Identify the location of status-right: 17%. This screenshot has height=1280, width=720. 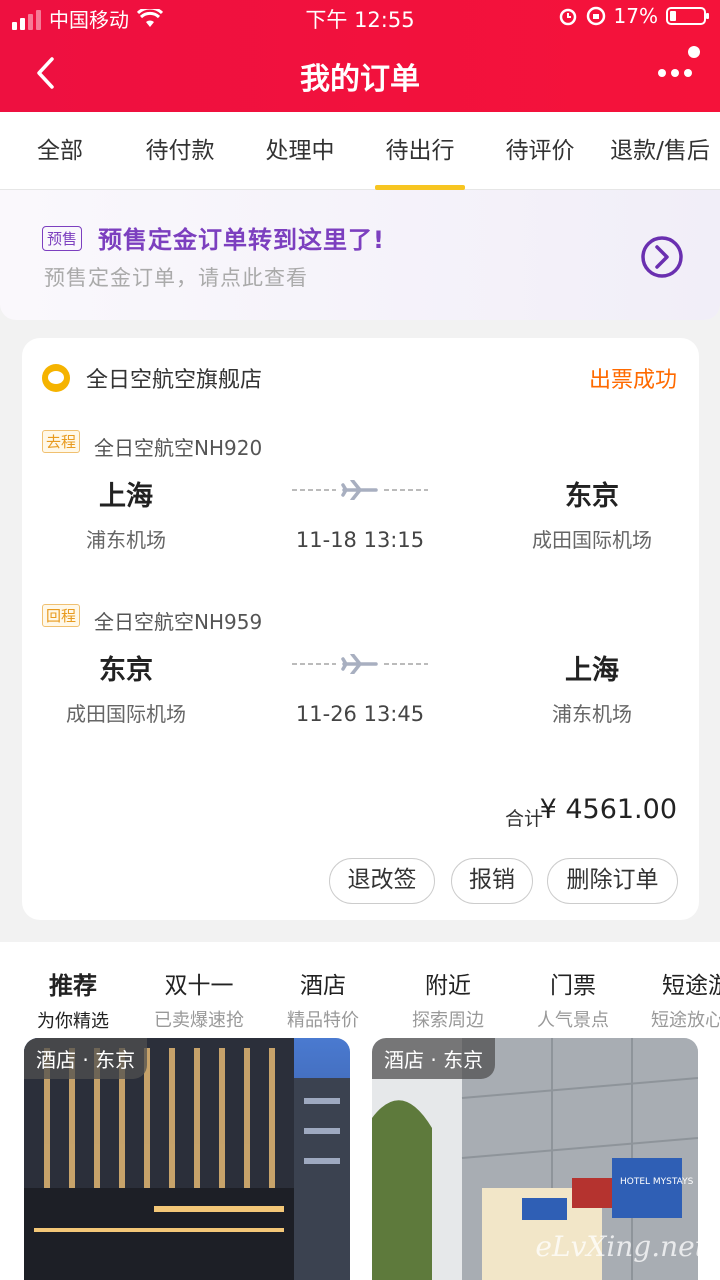
(633, 16).